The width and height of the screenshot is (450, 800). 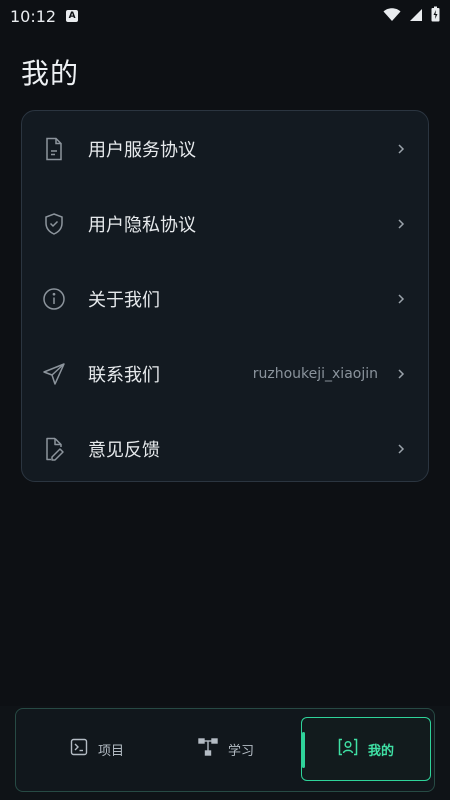 I want to click on menu-item-label: 联系我们, so click(x=124, y=375).